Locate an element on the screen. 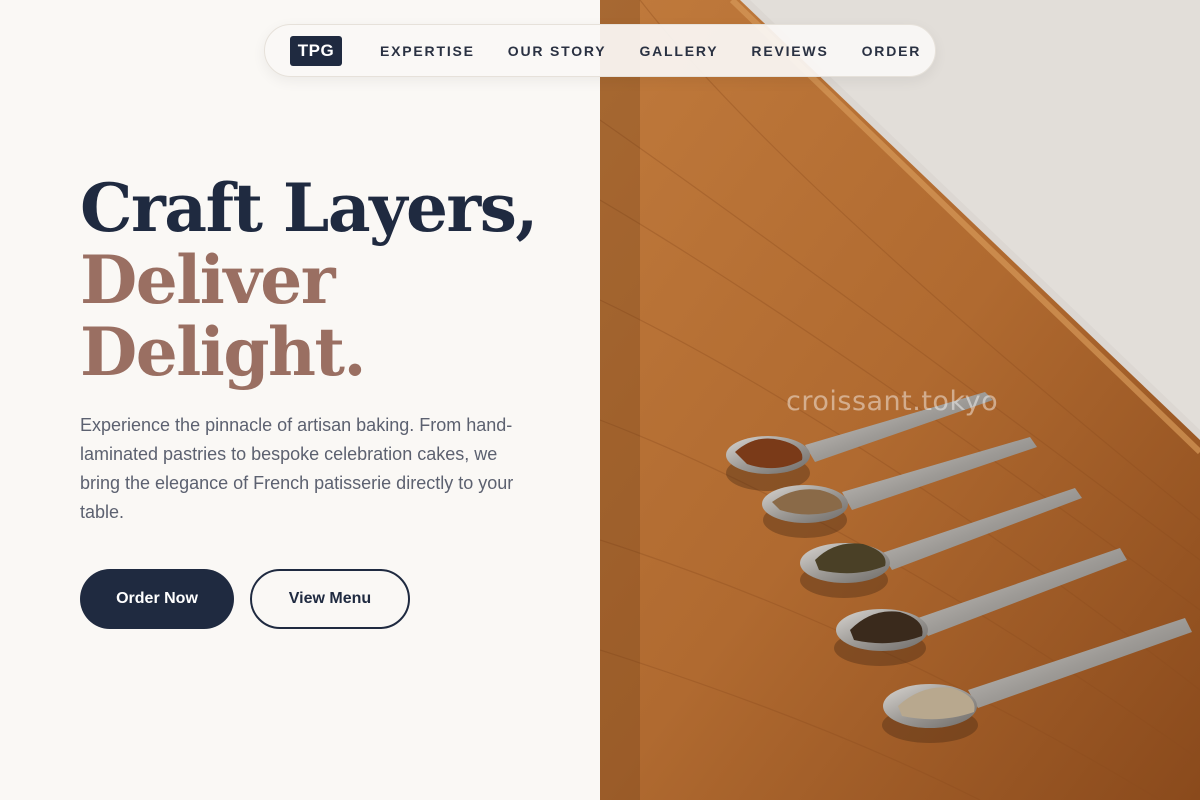 This screenshot has width=1200, height=800. nav-link-our-story: OUR STORY is located at coordinates (557, 51).